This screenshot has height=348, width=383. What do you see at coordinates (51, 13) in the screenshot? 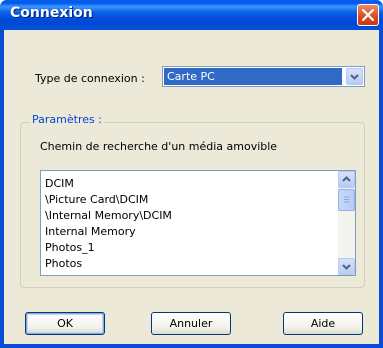
I see `window-title: Connexion` at bounding box center [51, 13].